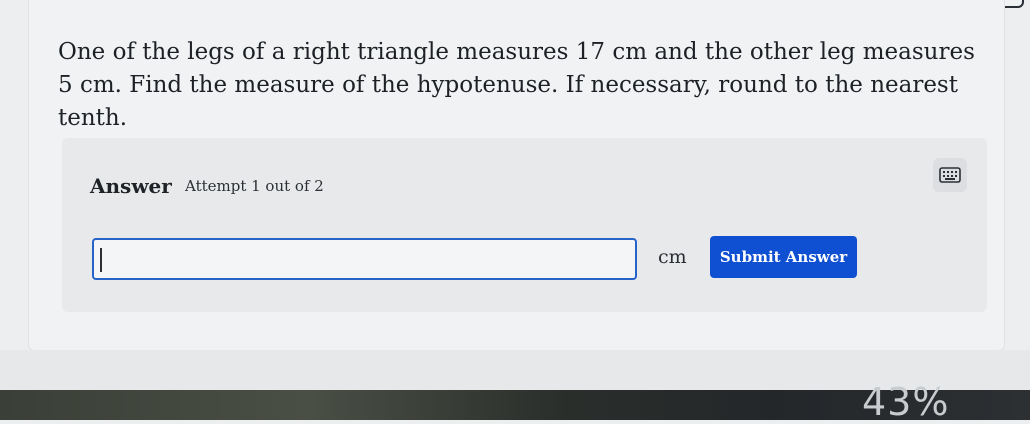  I want to click on keyboard-icon, so click(950, 175).